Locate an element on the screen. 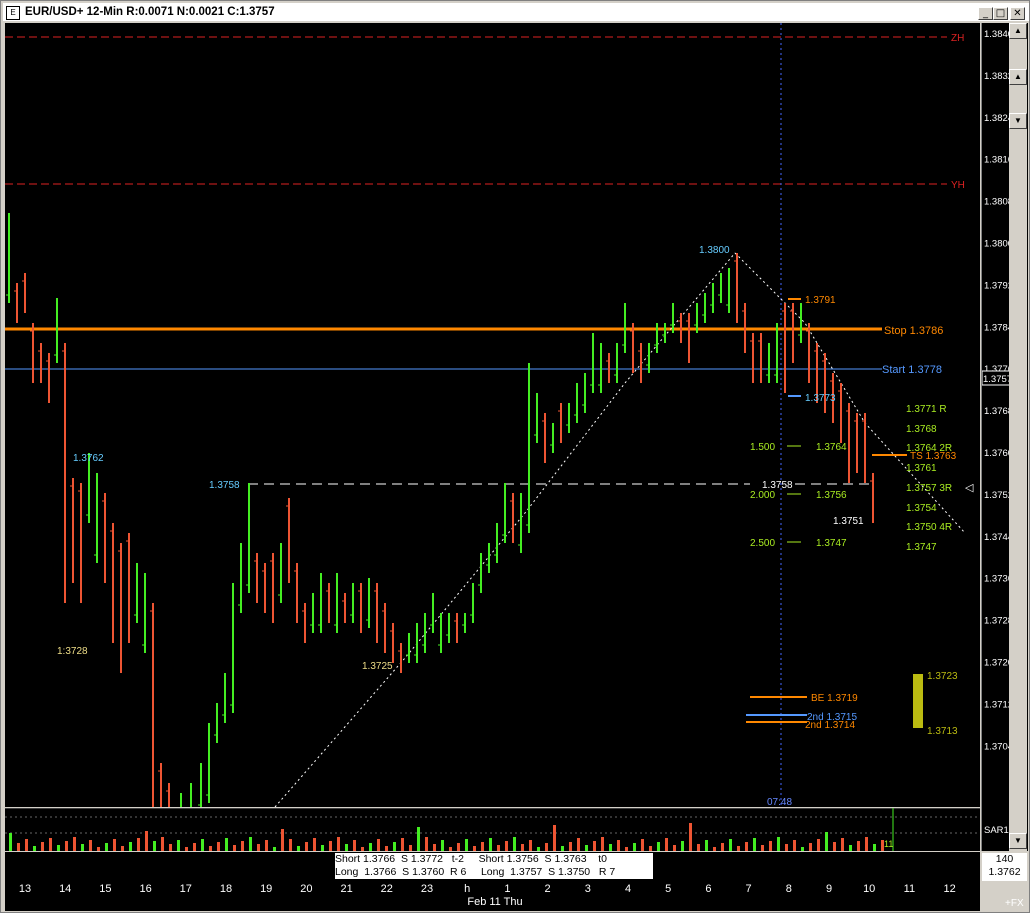 The image size is (1030, 913). maximize-button: □ is located at coordinates (1000, 13).